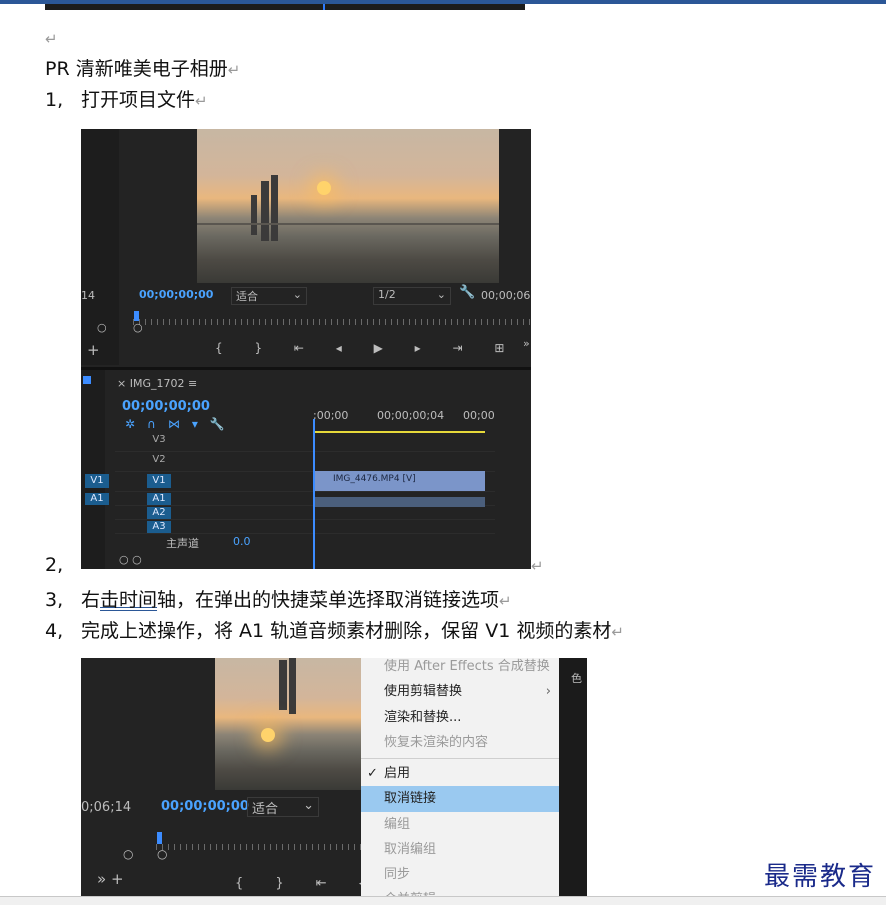 The image size is (886, 905). I want to click on resolution-dropdown: 1/2 ⌄, so click(412, 296).